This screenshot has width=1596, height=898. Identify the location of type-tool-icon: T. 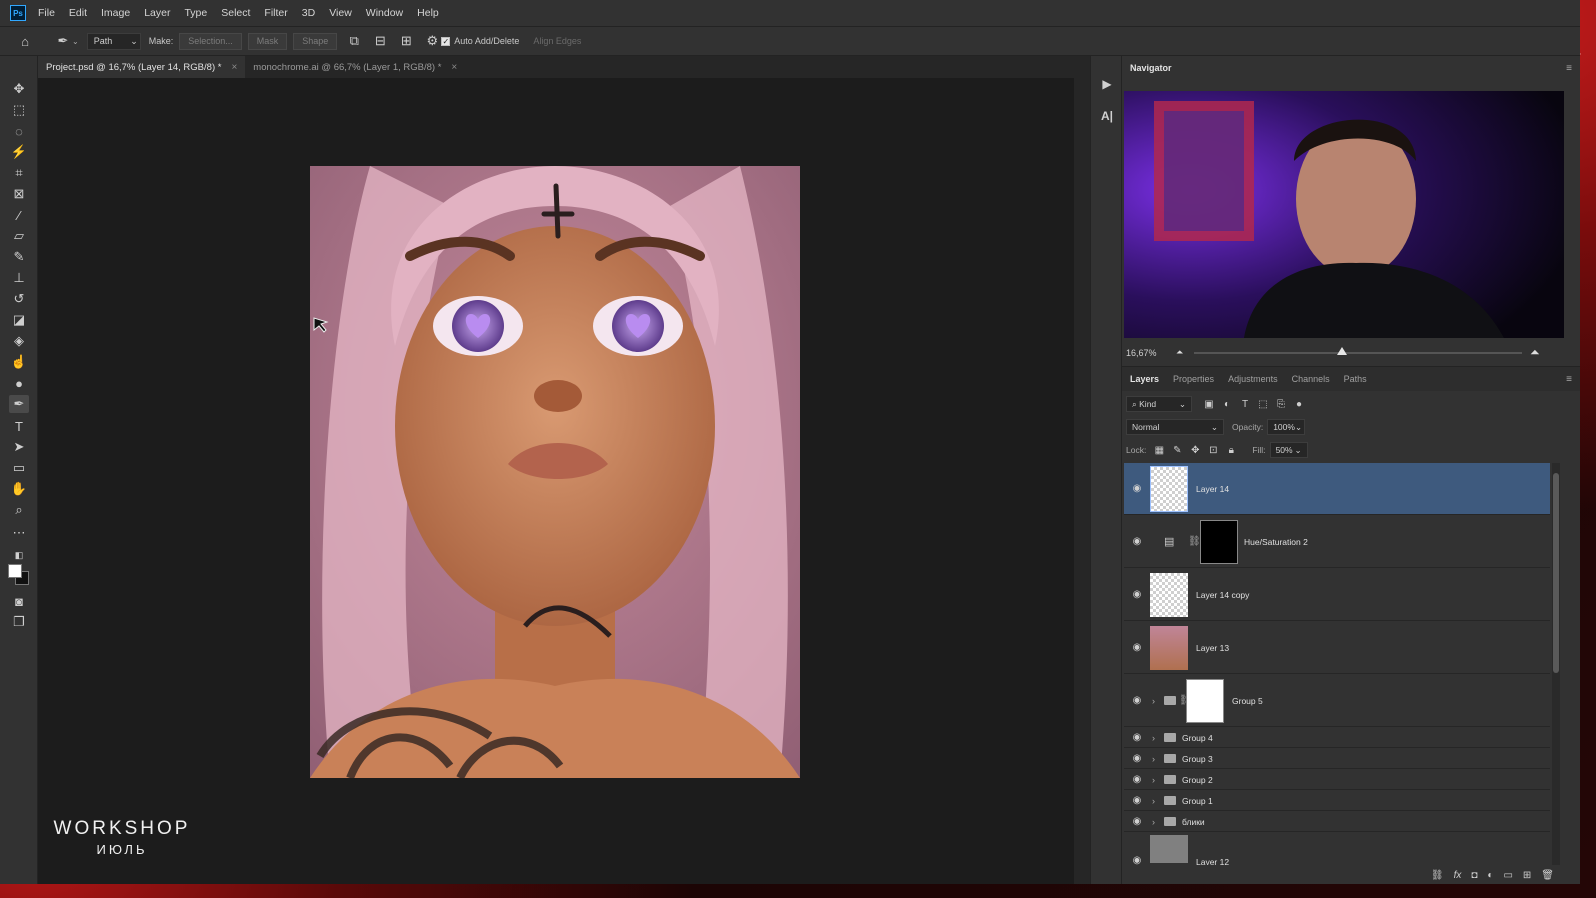
(19, 426).